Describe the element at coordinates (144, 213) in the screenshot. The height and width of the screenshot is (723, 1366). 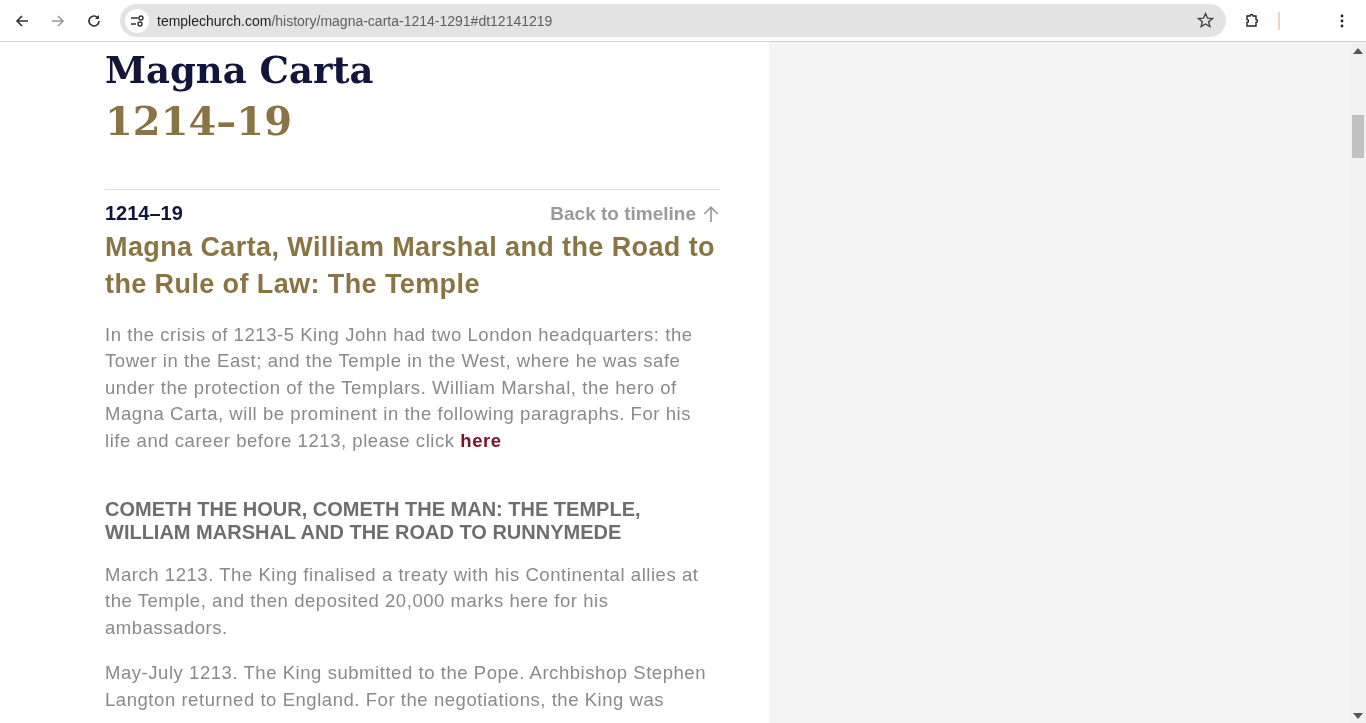
I see `entry-date: 1214–19` at that location.